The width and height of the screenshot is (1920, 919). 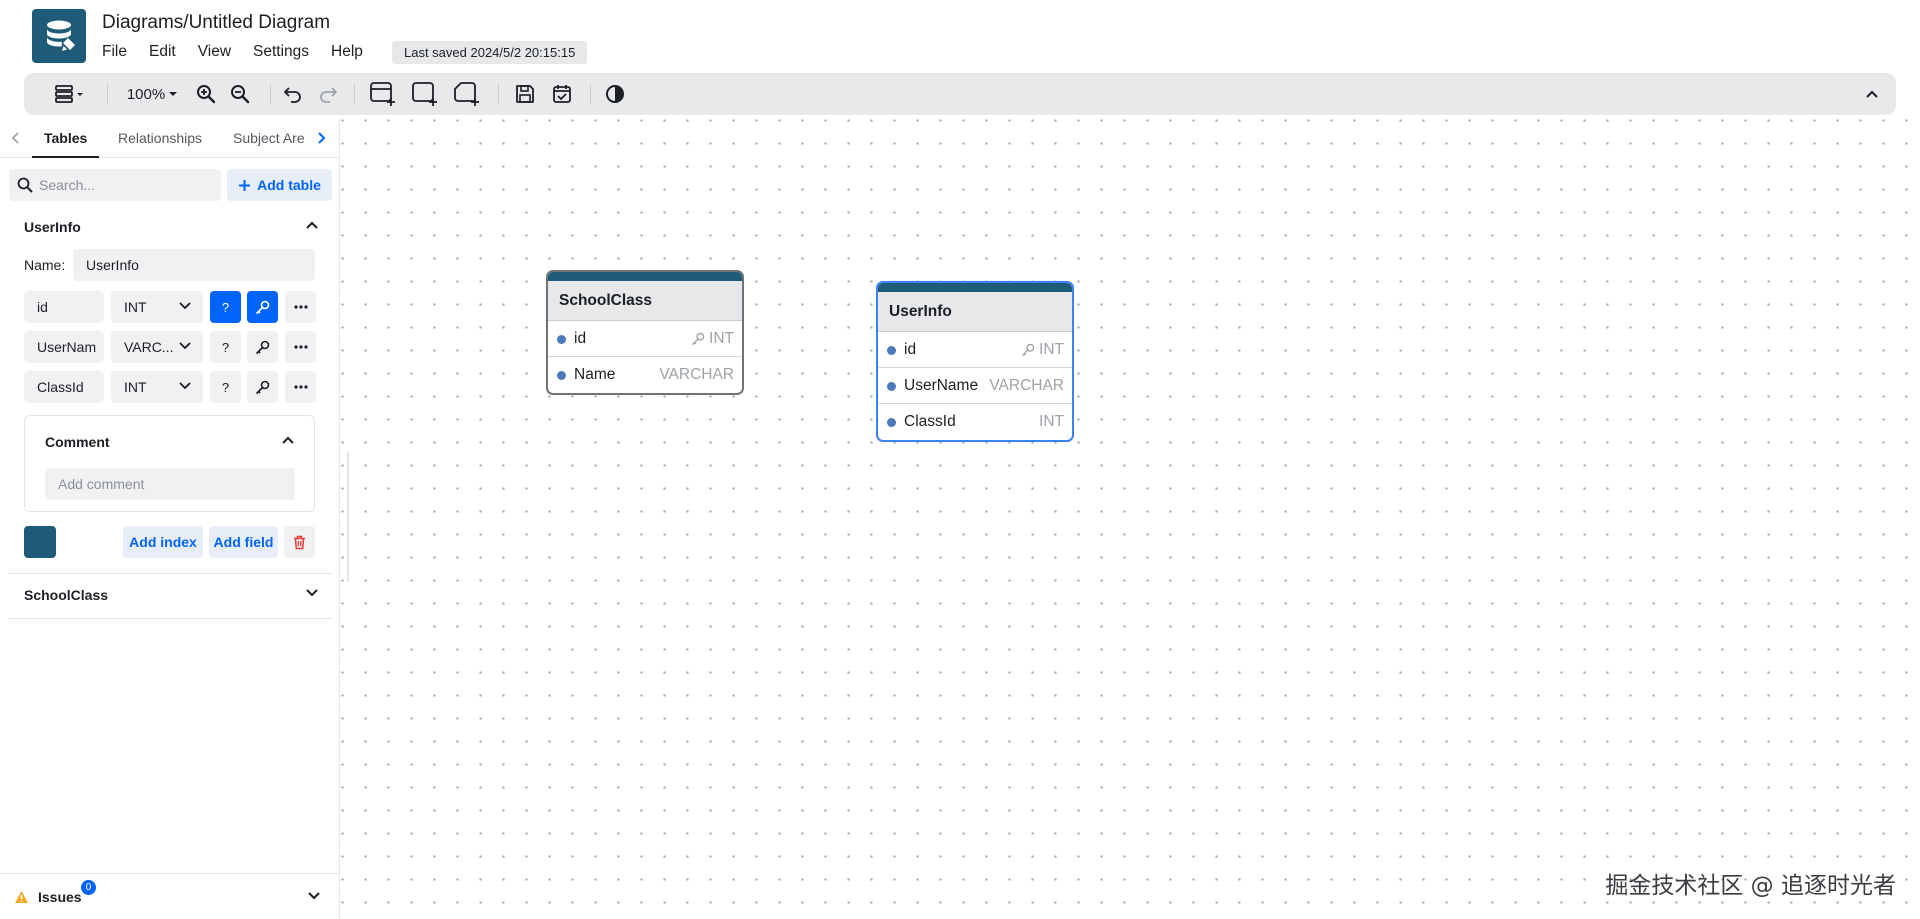 What do you see at coordinates (269, 138) in the screenshot?
I see `tab-subject-areas: Subject Are` at bounding box center [269, 138].